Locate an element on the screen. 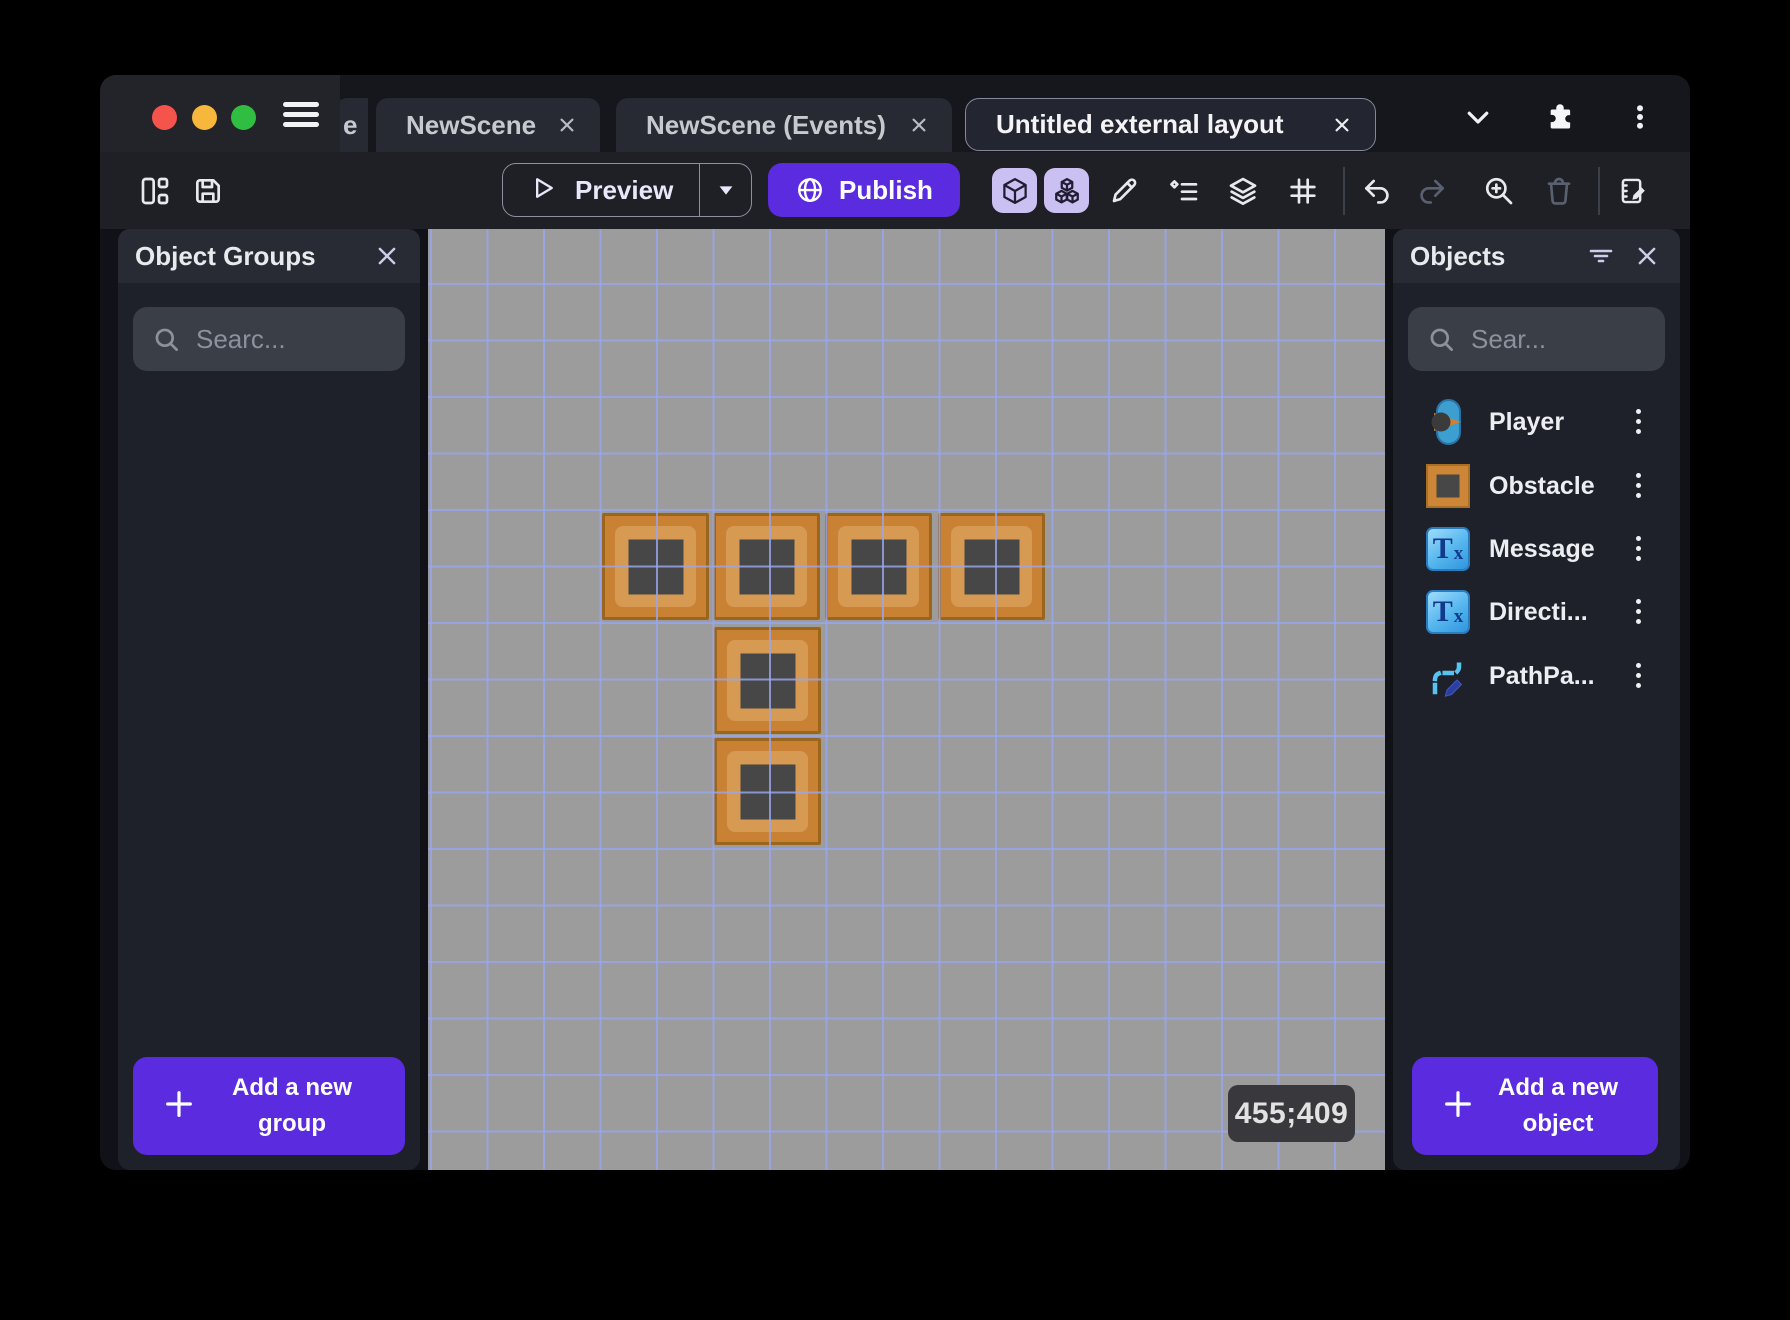  preview-button: Preview is located at coordinates (627, 190).